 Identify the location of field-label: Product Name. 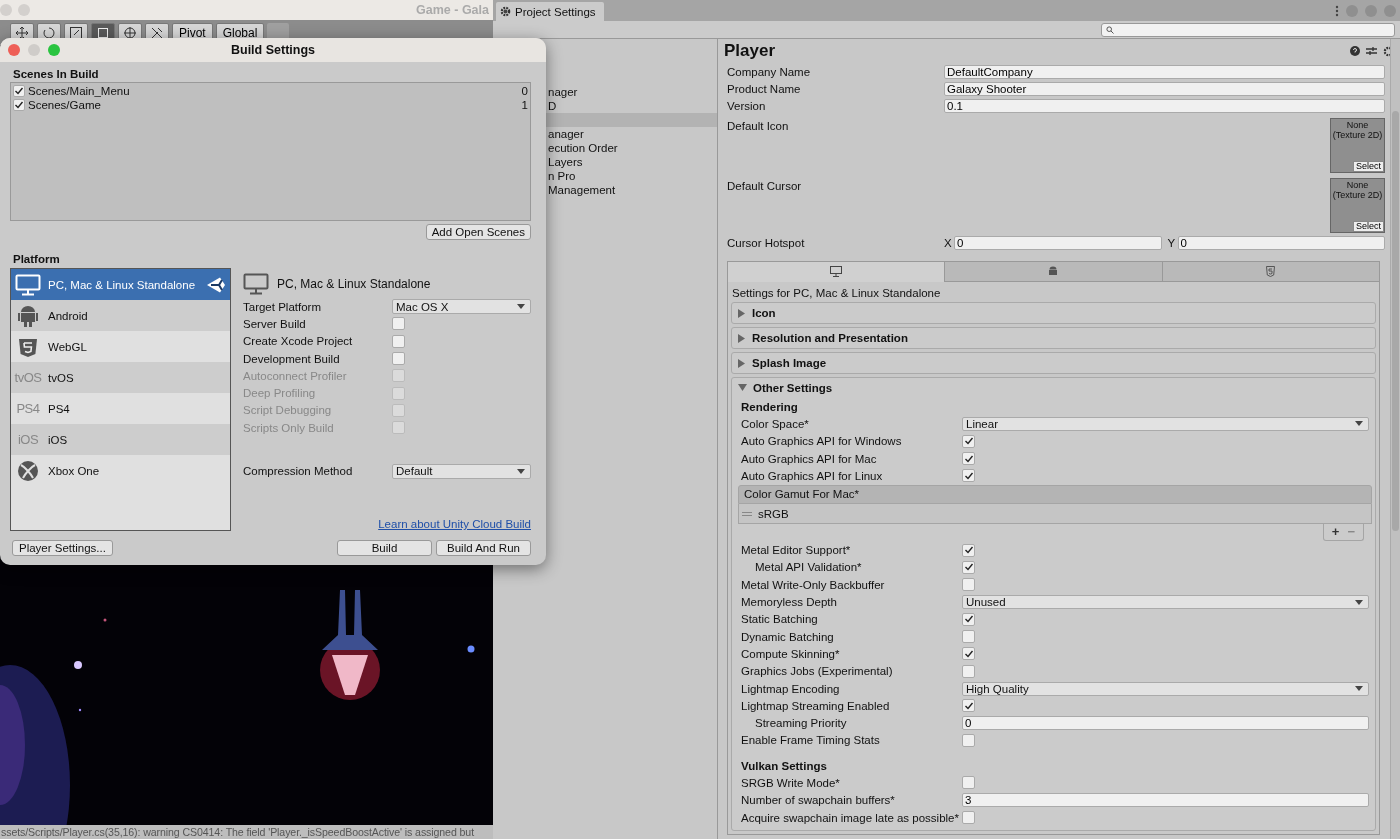
(764, 88).